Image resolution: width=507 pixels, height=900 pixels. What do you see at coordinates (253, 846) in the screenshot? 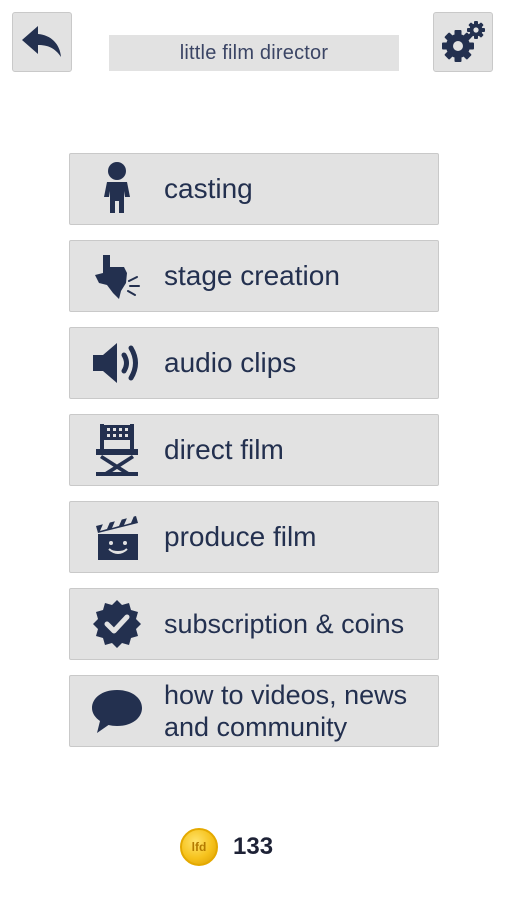
I see `coin-count: 133` at bounding box center [253, 846].